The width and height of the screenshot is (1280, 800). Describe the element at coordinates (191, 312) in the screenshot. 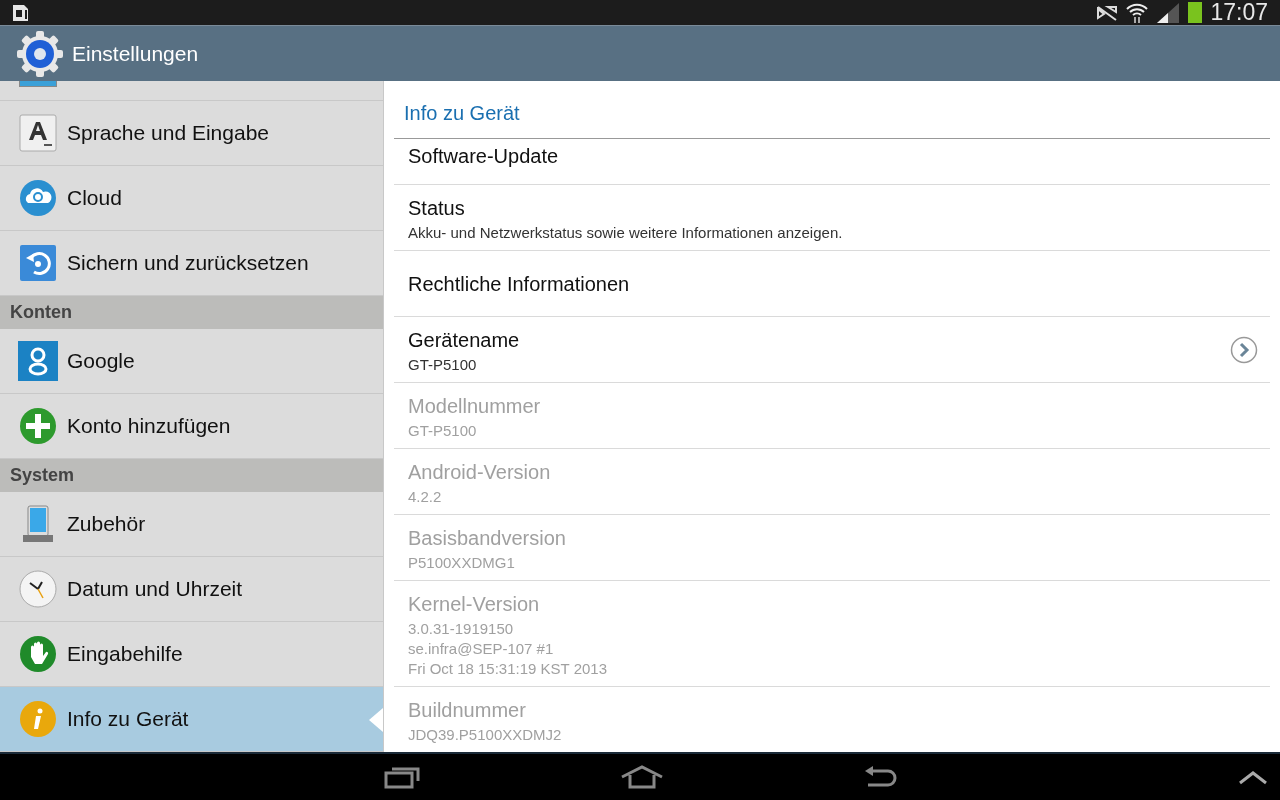

I see `section-header: Konten` at that location.